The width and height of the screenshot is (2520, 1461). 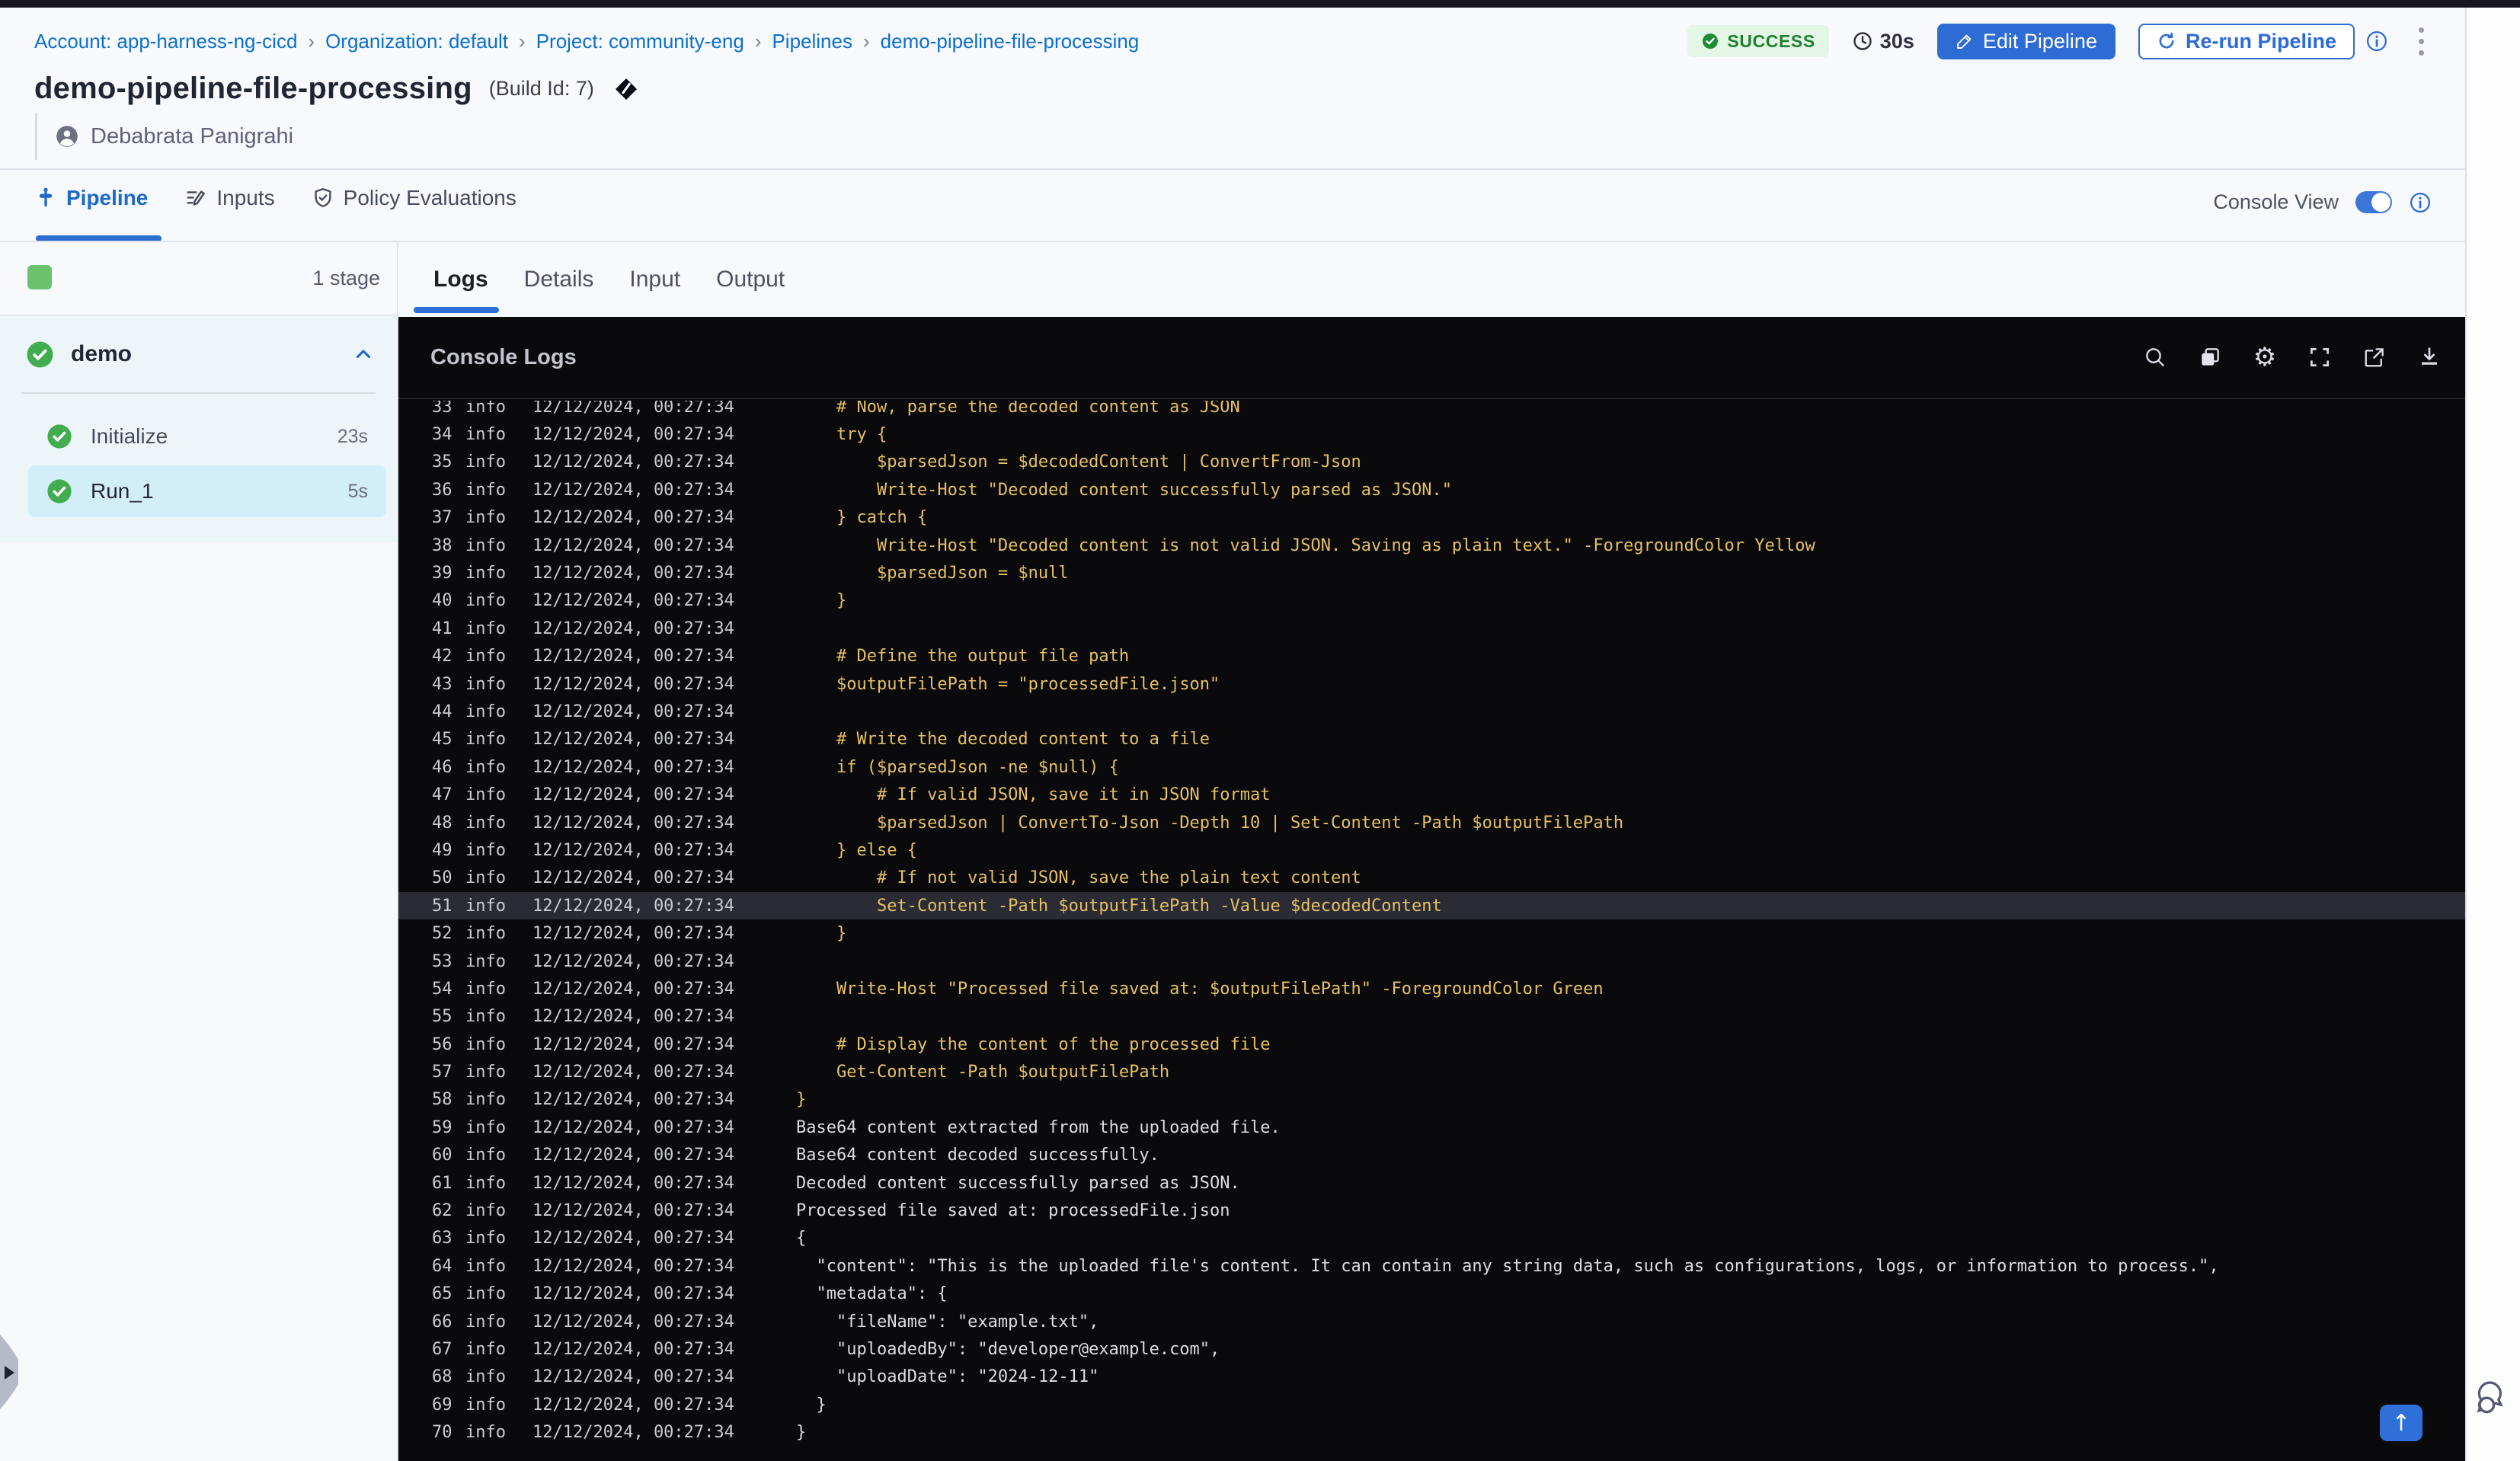 What do you see at coordinates (2421, 41) in the screenshot?
I see `more-options-menu` at bounding box center [2421, 41].